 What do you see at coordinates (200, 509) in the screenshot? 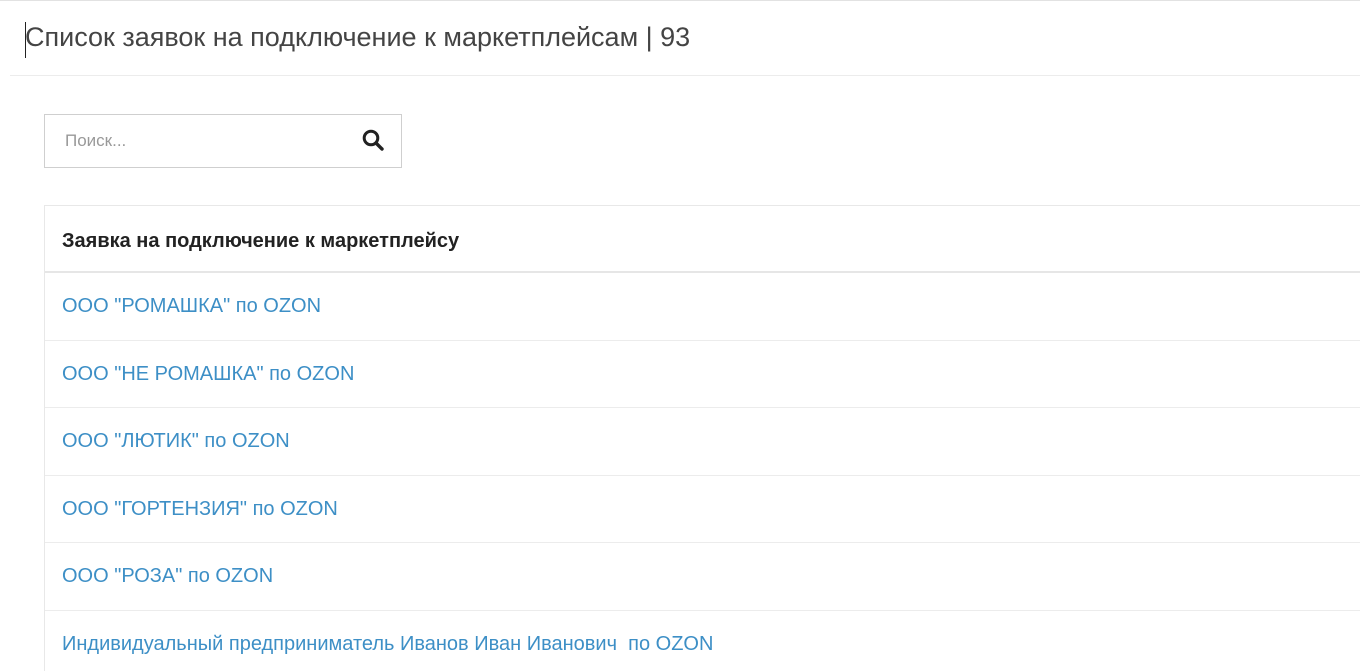
I see `application-link: ООО "ГОРТЕНЗИЯ" по OZON` at bounding box center [200, 509].